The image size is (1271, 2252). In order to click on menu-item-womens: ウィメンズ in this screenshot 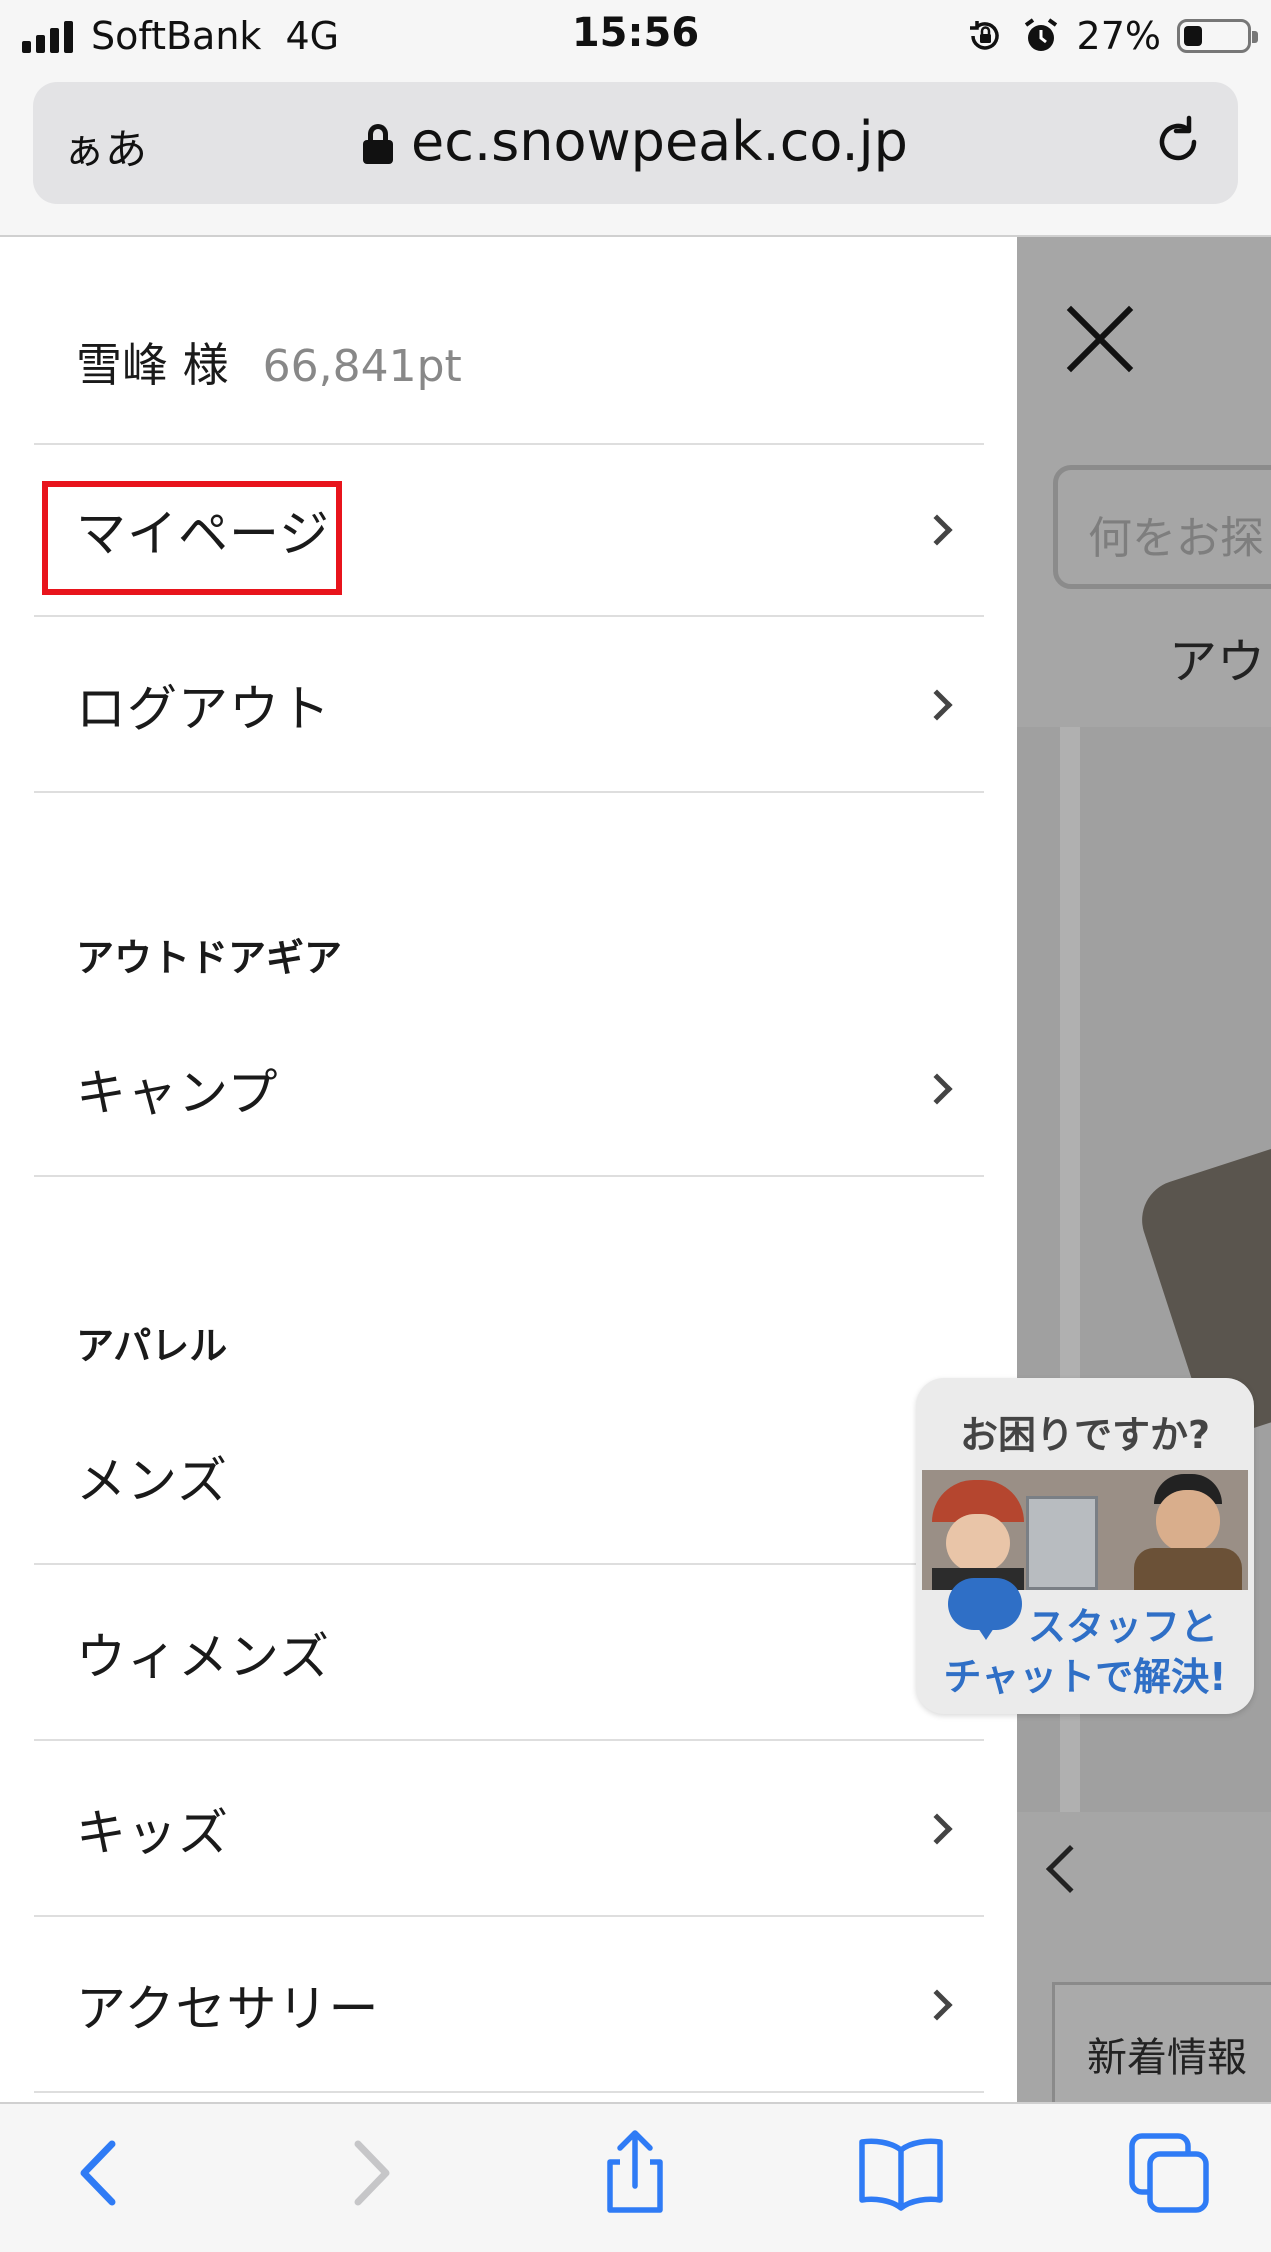, I will do `click(509, 1654)`.